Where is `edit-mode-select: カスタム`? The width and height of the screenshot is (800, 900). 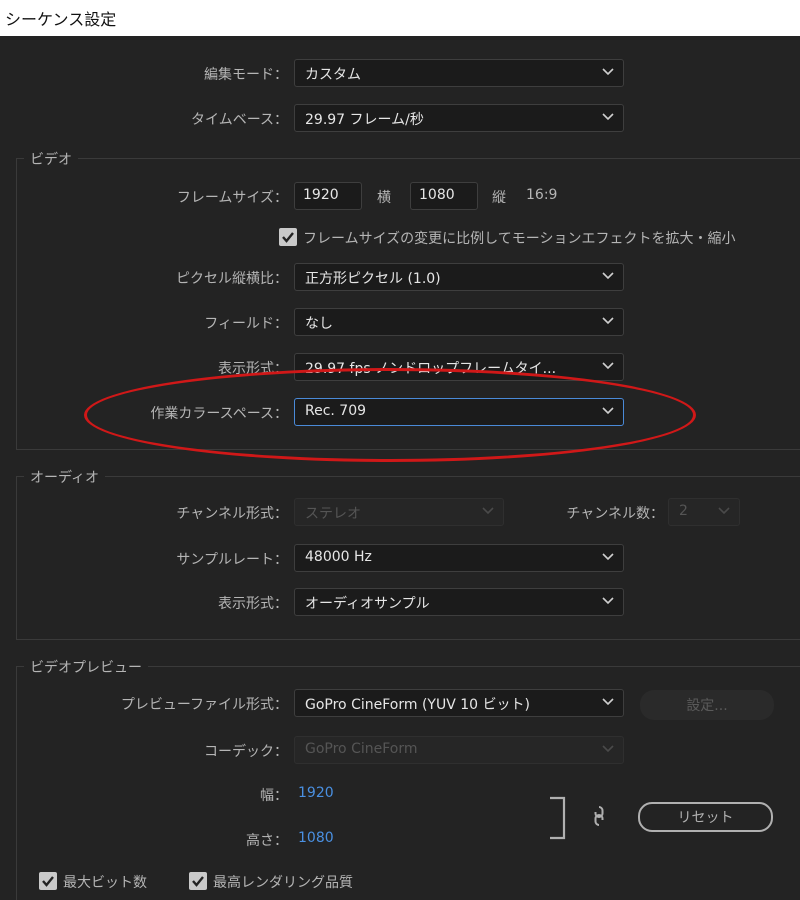 edit-mode-select: カスタム is located at coordinates (459, 73).